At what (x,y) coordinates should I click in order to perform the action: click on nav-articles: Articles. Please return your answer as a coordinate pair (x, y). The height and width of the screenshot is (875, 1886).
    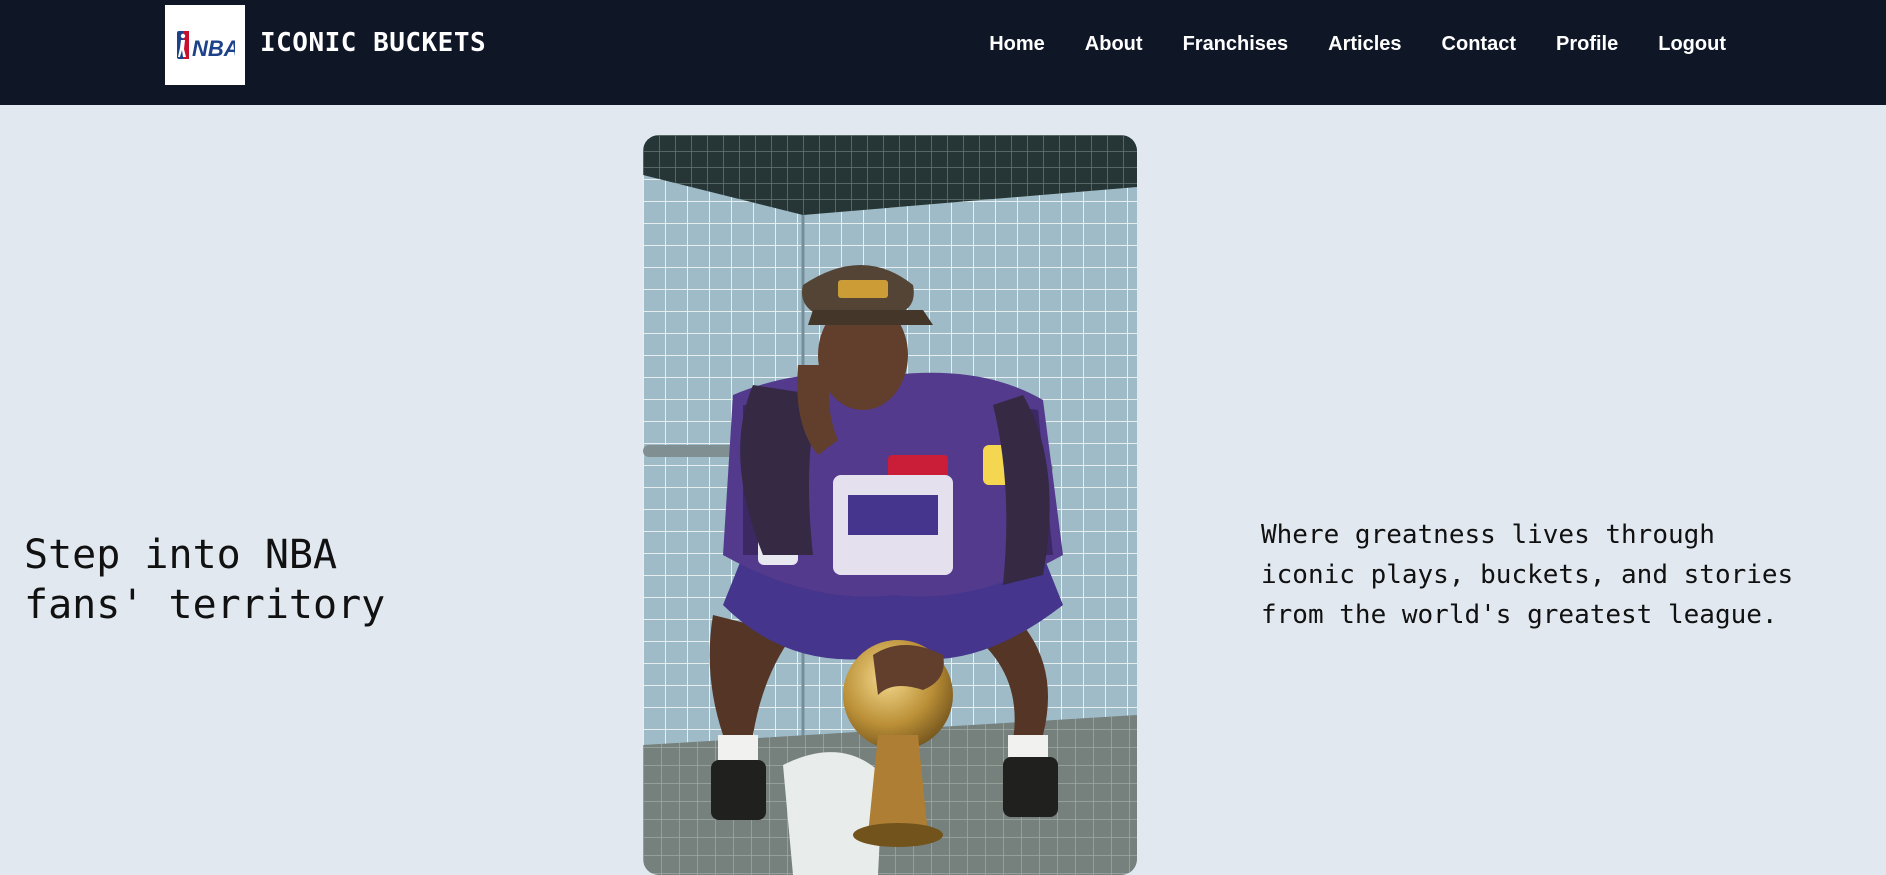
    Looking at the image, I should click on (1364, 44).